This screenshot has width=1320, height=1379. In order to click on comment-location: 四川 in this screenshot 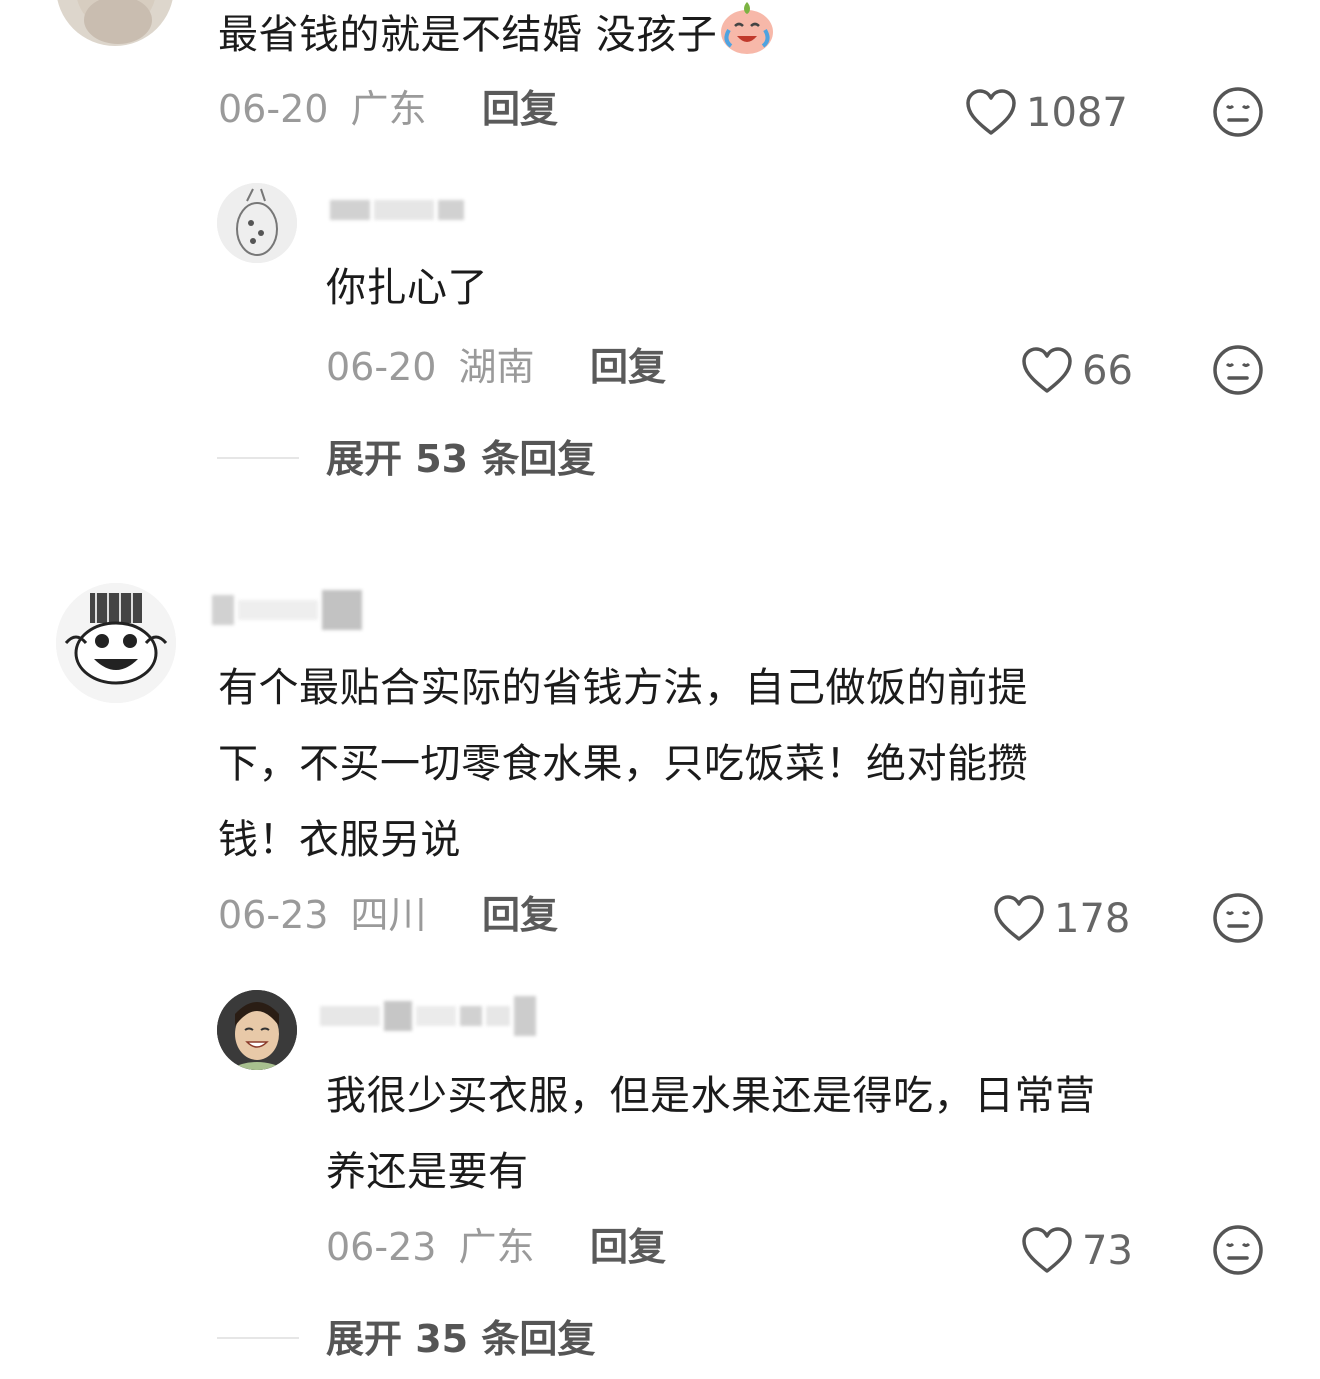, I will do `click(388, 915)`.